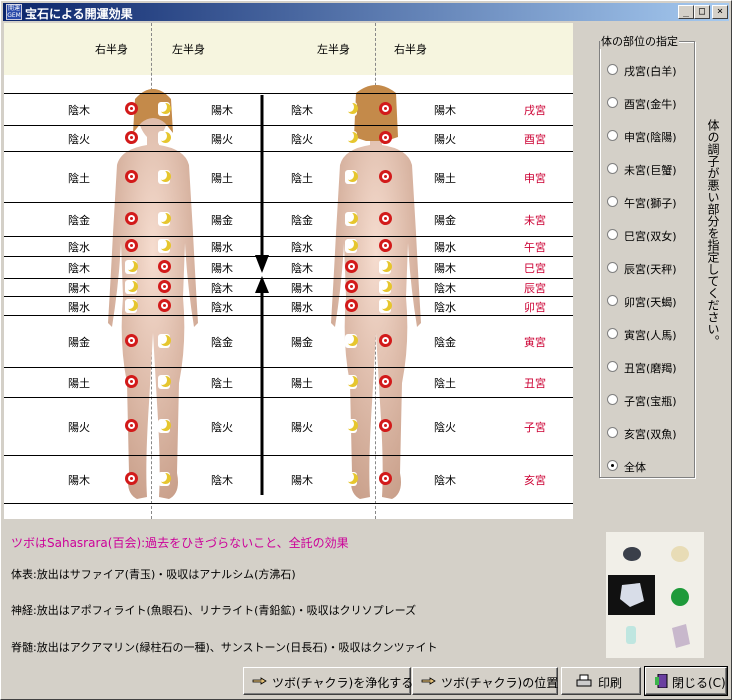 Image resolution: width=732 pixels, height=700 pixels. What do you see at coordinates (601, 681) in the screenshot?
I see `print-button: 印刷` at bounding box center [601, 681].